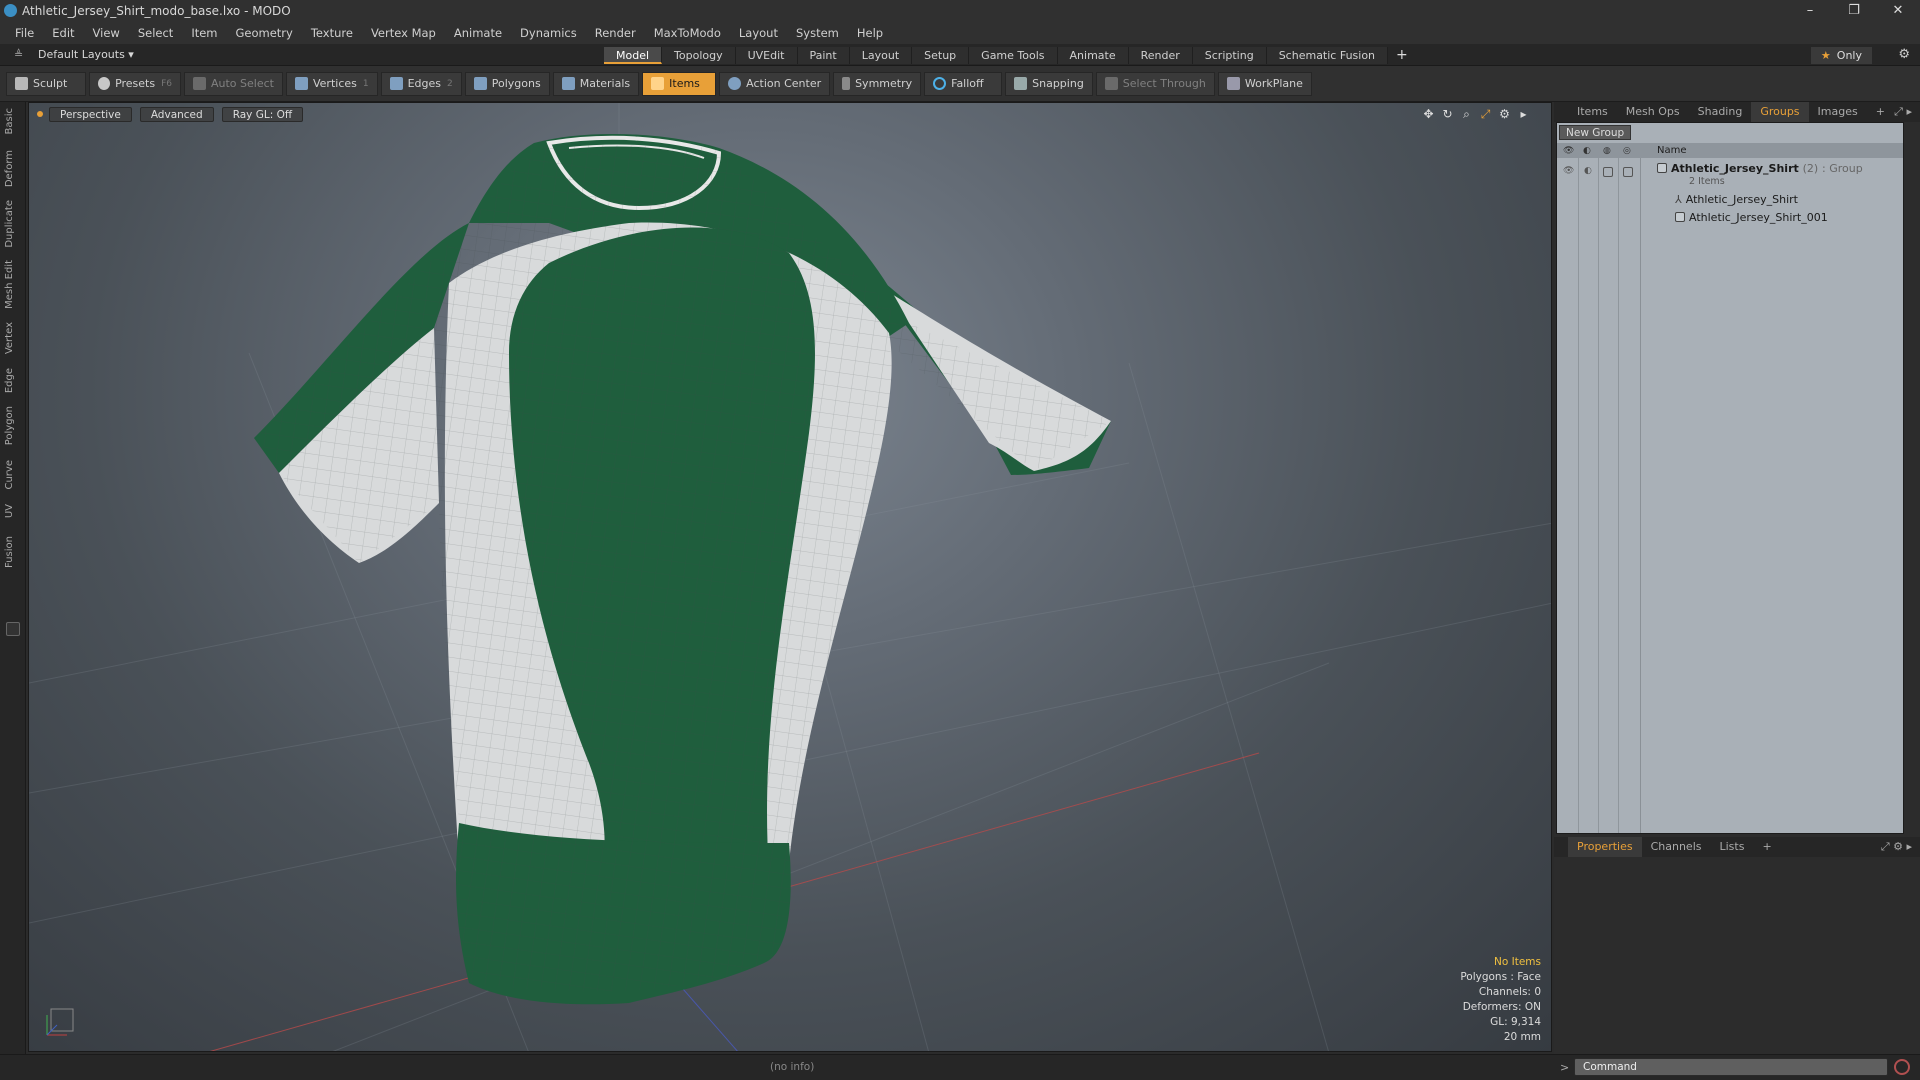 The width and height of the screenshot is (1920, 1080). Describe the element at coordinates (1841, 55) in the screenshot. I see `only-toggle: ★ Only` at that location.